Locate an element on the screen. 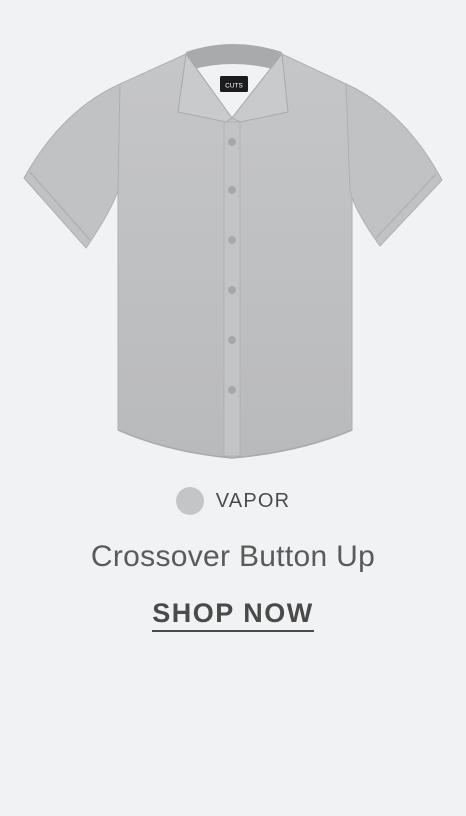 The image size is (466, 816). shop-now-link: SHOP NOW is located at coordinates (233, 615).